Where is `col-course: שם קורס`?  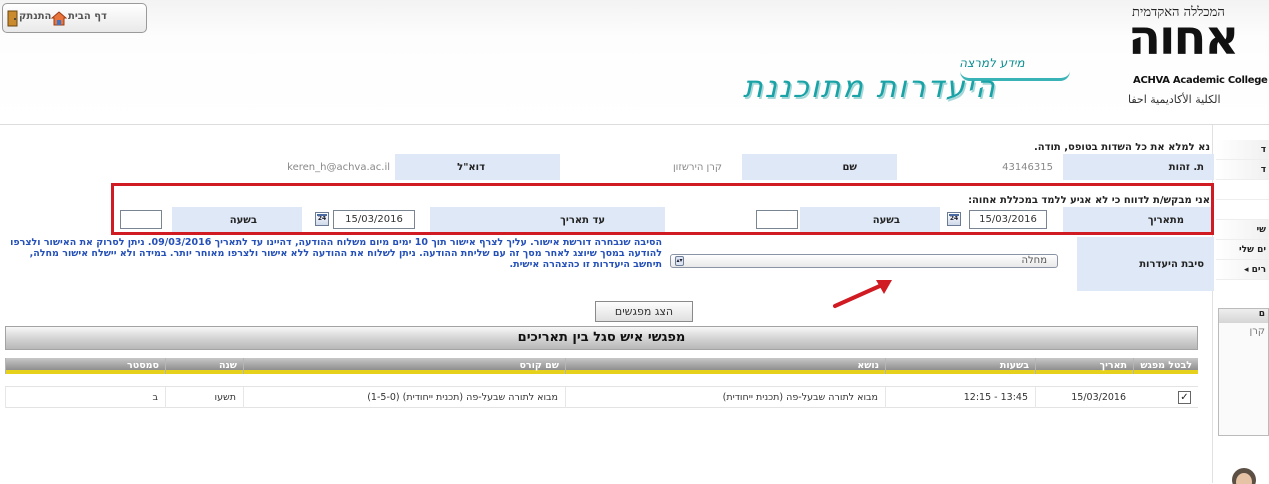
col-course: שם קורס is located at coordinates (404, 366).